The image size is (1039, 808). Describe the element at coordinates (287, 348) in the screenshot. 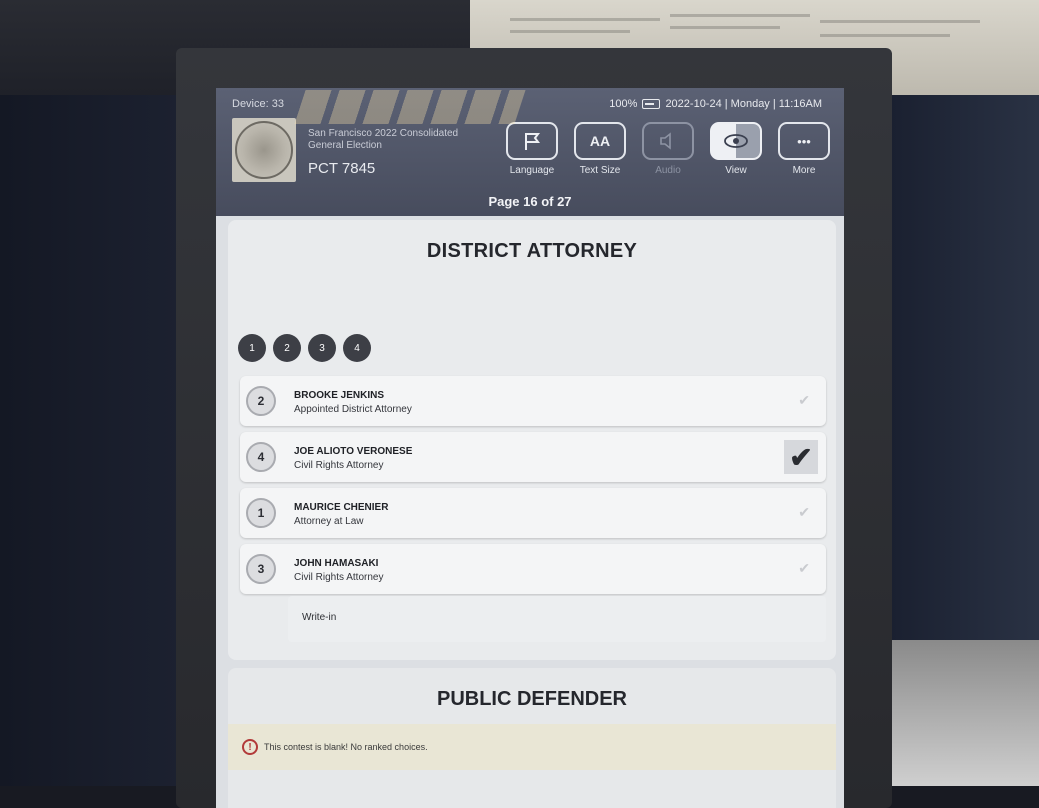

I see `rank-button-2: 2` at that location.